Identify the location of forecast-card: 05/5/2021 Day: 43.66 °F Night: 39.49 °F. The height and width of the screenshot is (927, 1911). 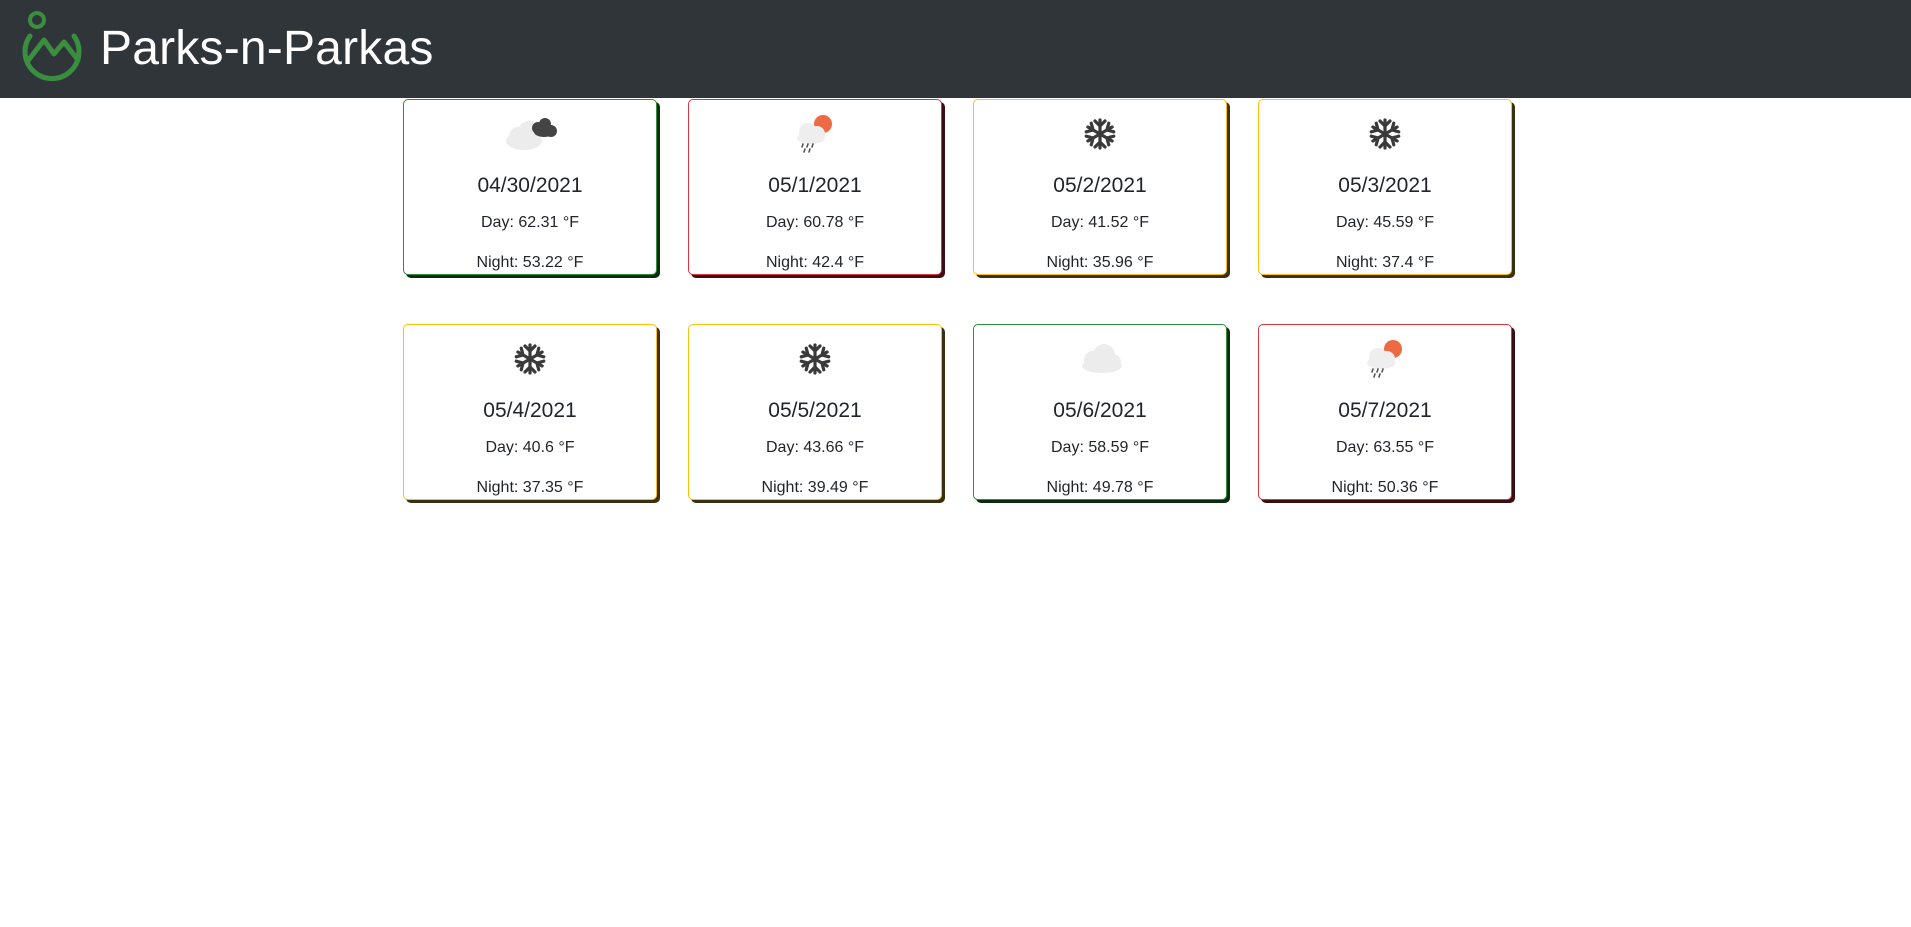
(815, 412).